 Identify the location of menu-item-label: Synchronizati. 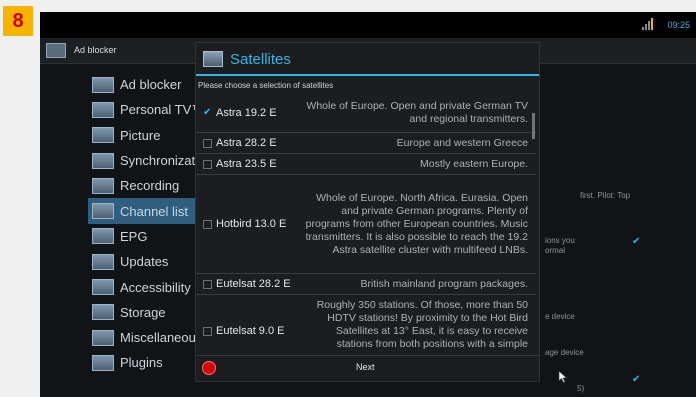
(159, 161).